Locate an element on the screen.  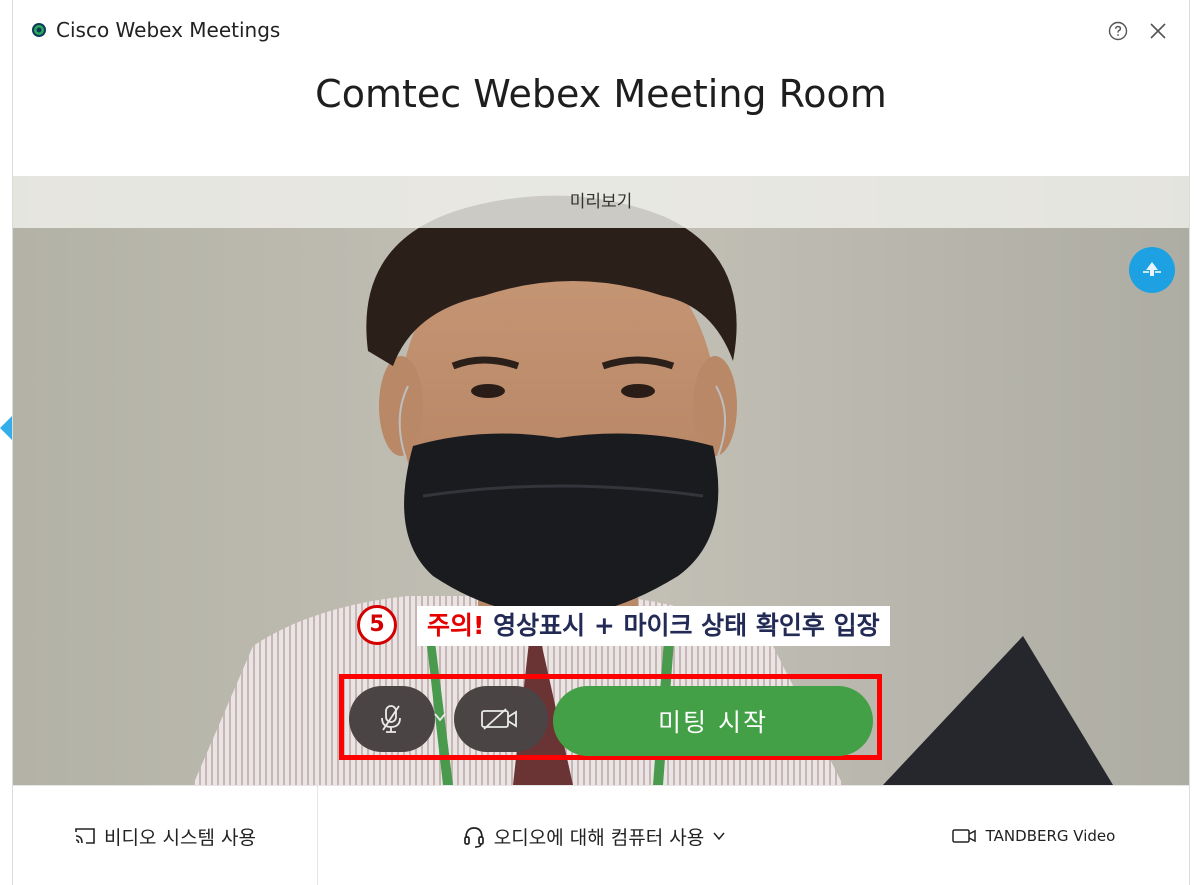
pip-icon is located at coordinates (1152, 269).